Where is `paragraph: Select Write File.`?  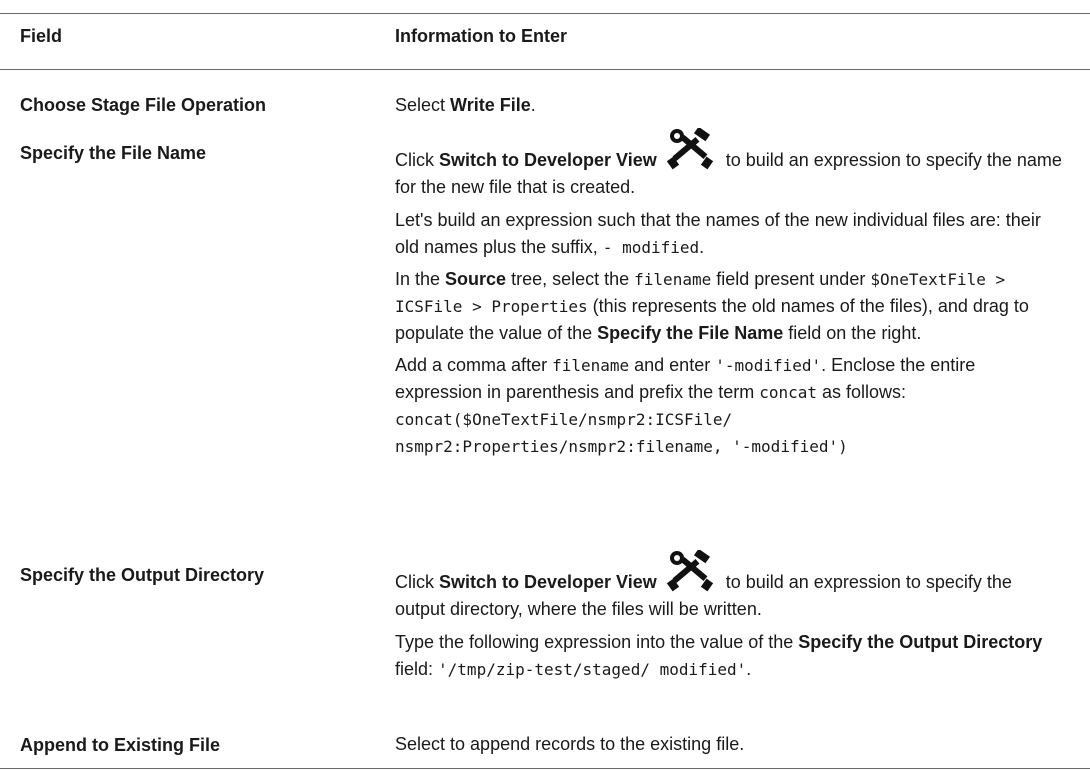
paragraph: Select Write File. is located at coordinates (730, 105).